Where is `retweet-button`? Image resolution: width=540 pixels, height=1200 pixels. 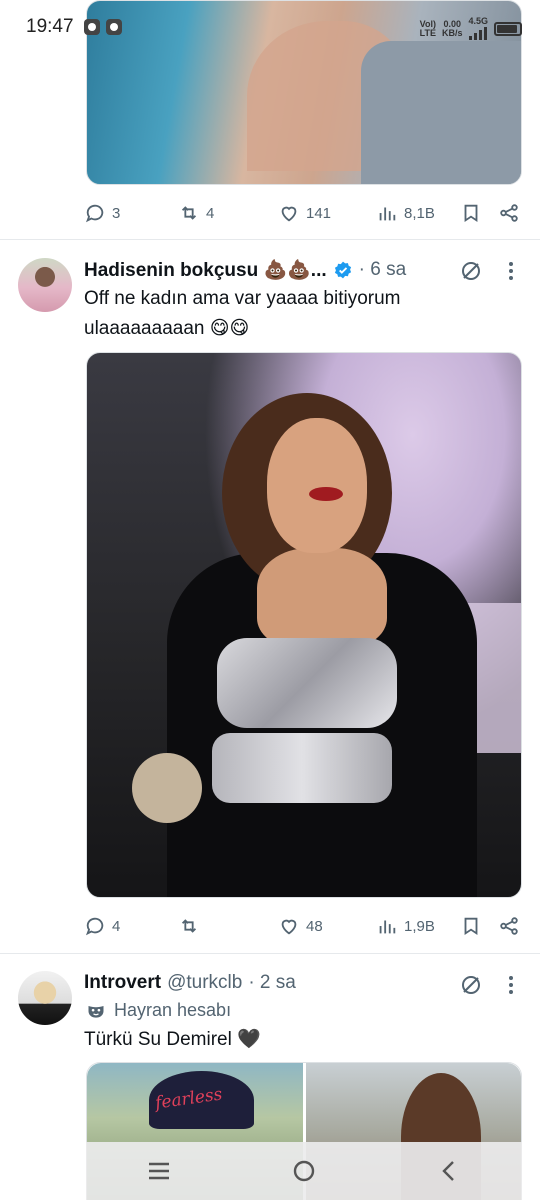
retweet-button is located at coordinates (192, 926).